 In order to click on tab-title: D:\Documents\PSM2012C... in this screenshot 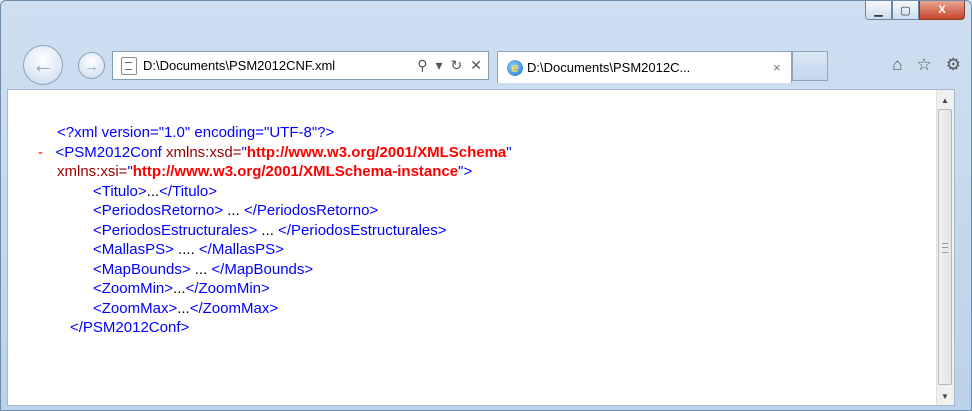, I will do `click(609, 67)`.